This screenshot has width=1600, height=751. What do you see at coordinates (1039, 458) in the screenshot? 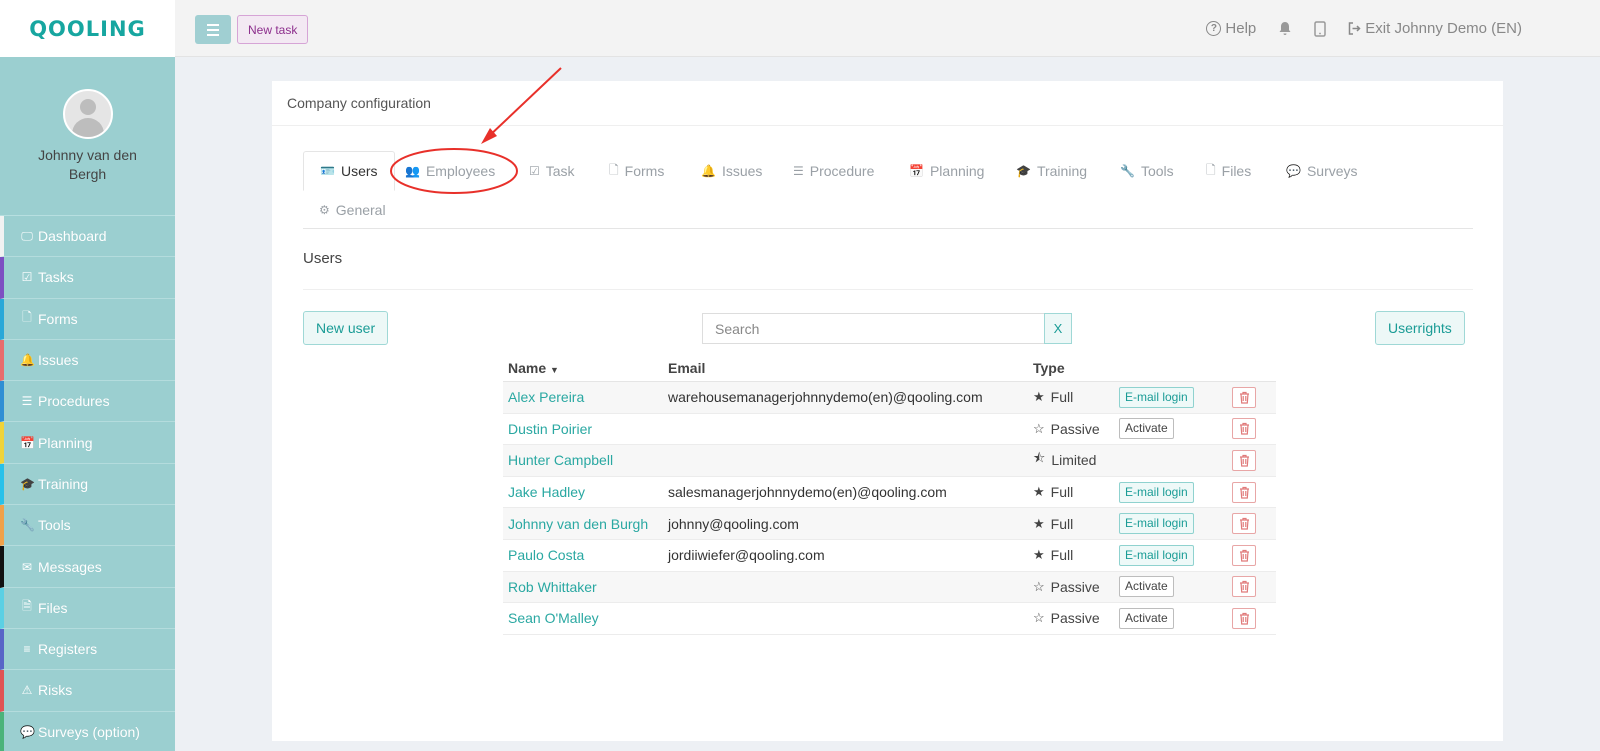
I see `half-star-icon: ⯪` at bounding box center [1039, 458].